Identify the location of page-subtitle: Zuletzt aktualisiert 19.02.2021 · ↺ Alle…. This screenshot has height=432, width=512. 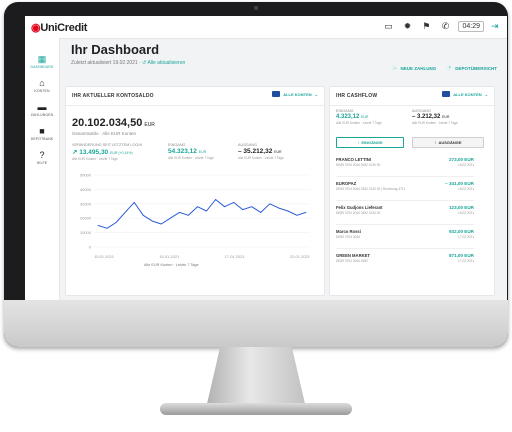
(128, 63).